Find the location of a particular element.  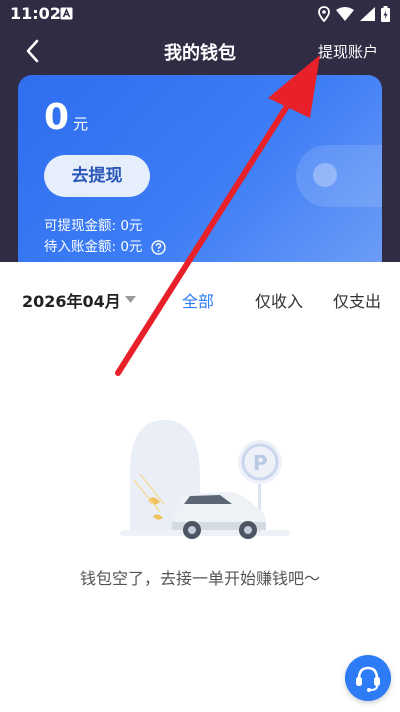

caret-down-icon is located at coordinates (130, 299).